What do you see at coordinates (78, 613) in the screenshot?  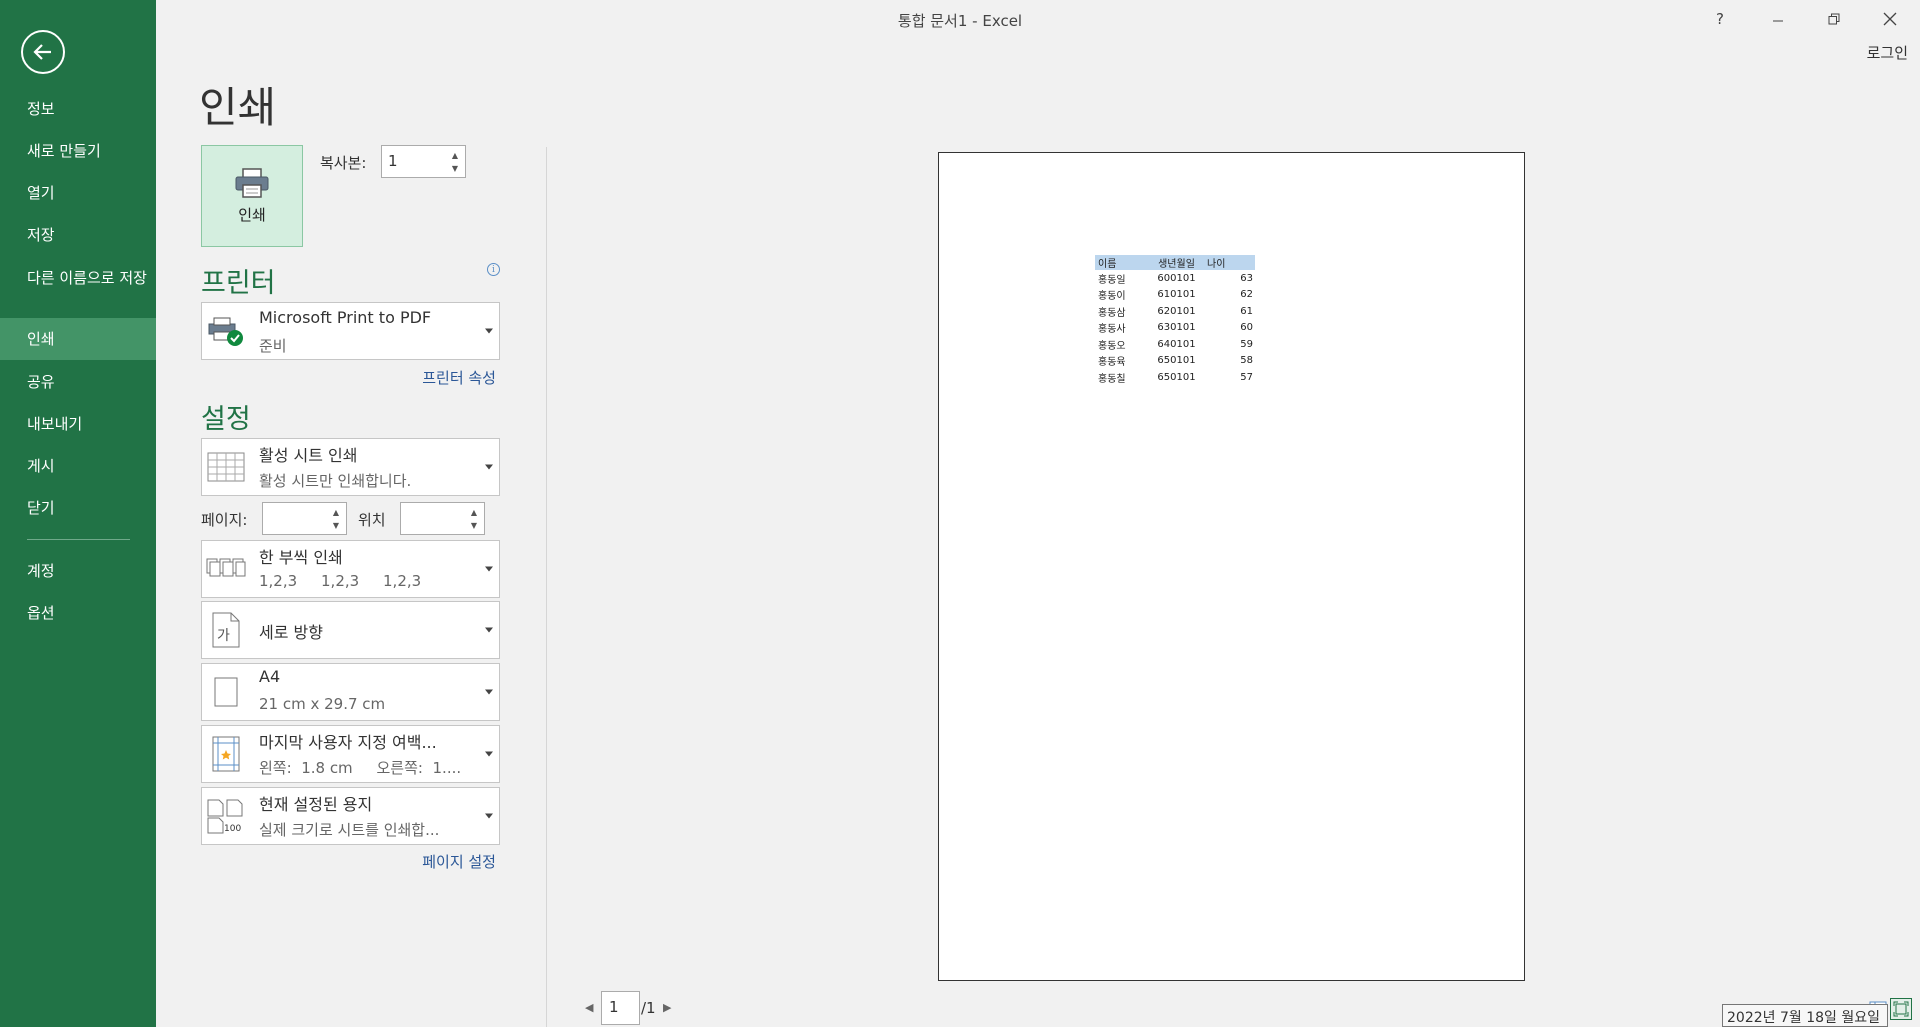 I see `nav-item-11: 옵션` at bounding box center [78, 613].